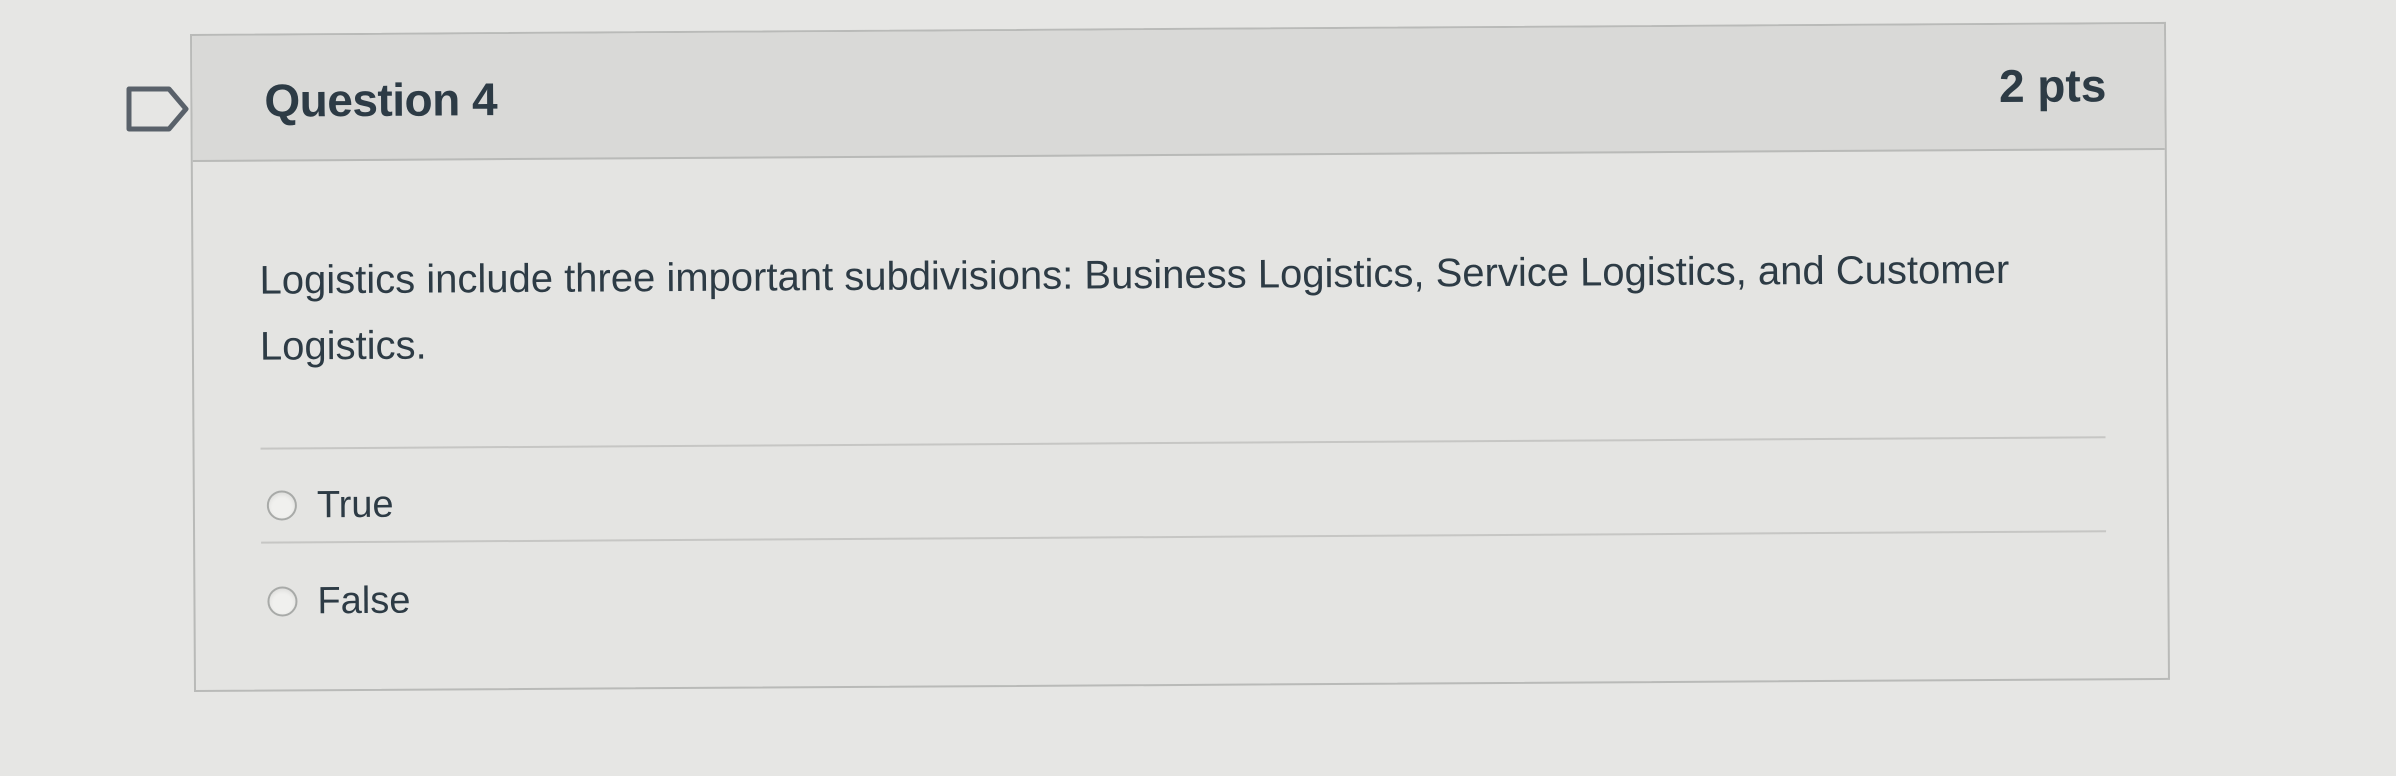  I want to click on answer-label-false: False, so click(363, 601).